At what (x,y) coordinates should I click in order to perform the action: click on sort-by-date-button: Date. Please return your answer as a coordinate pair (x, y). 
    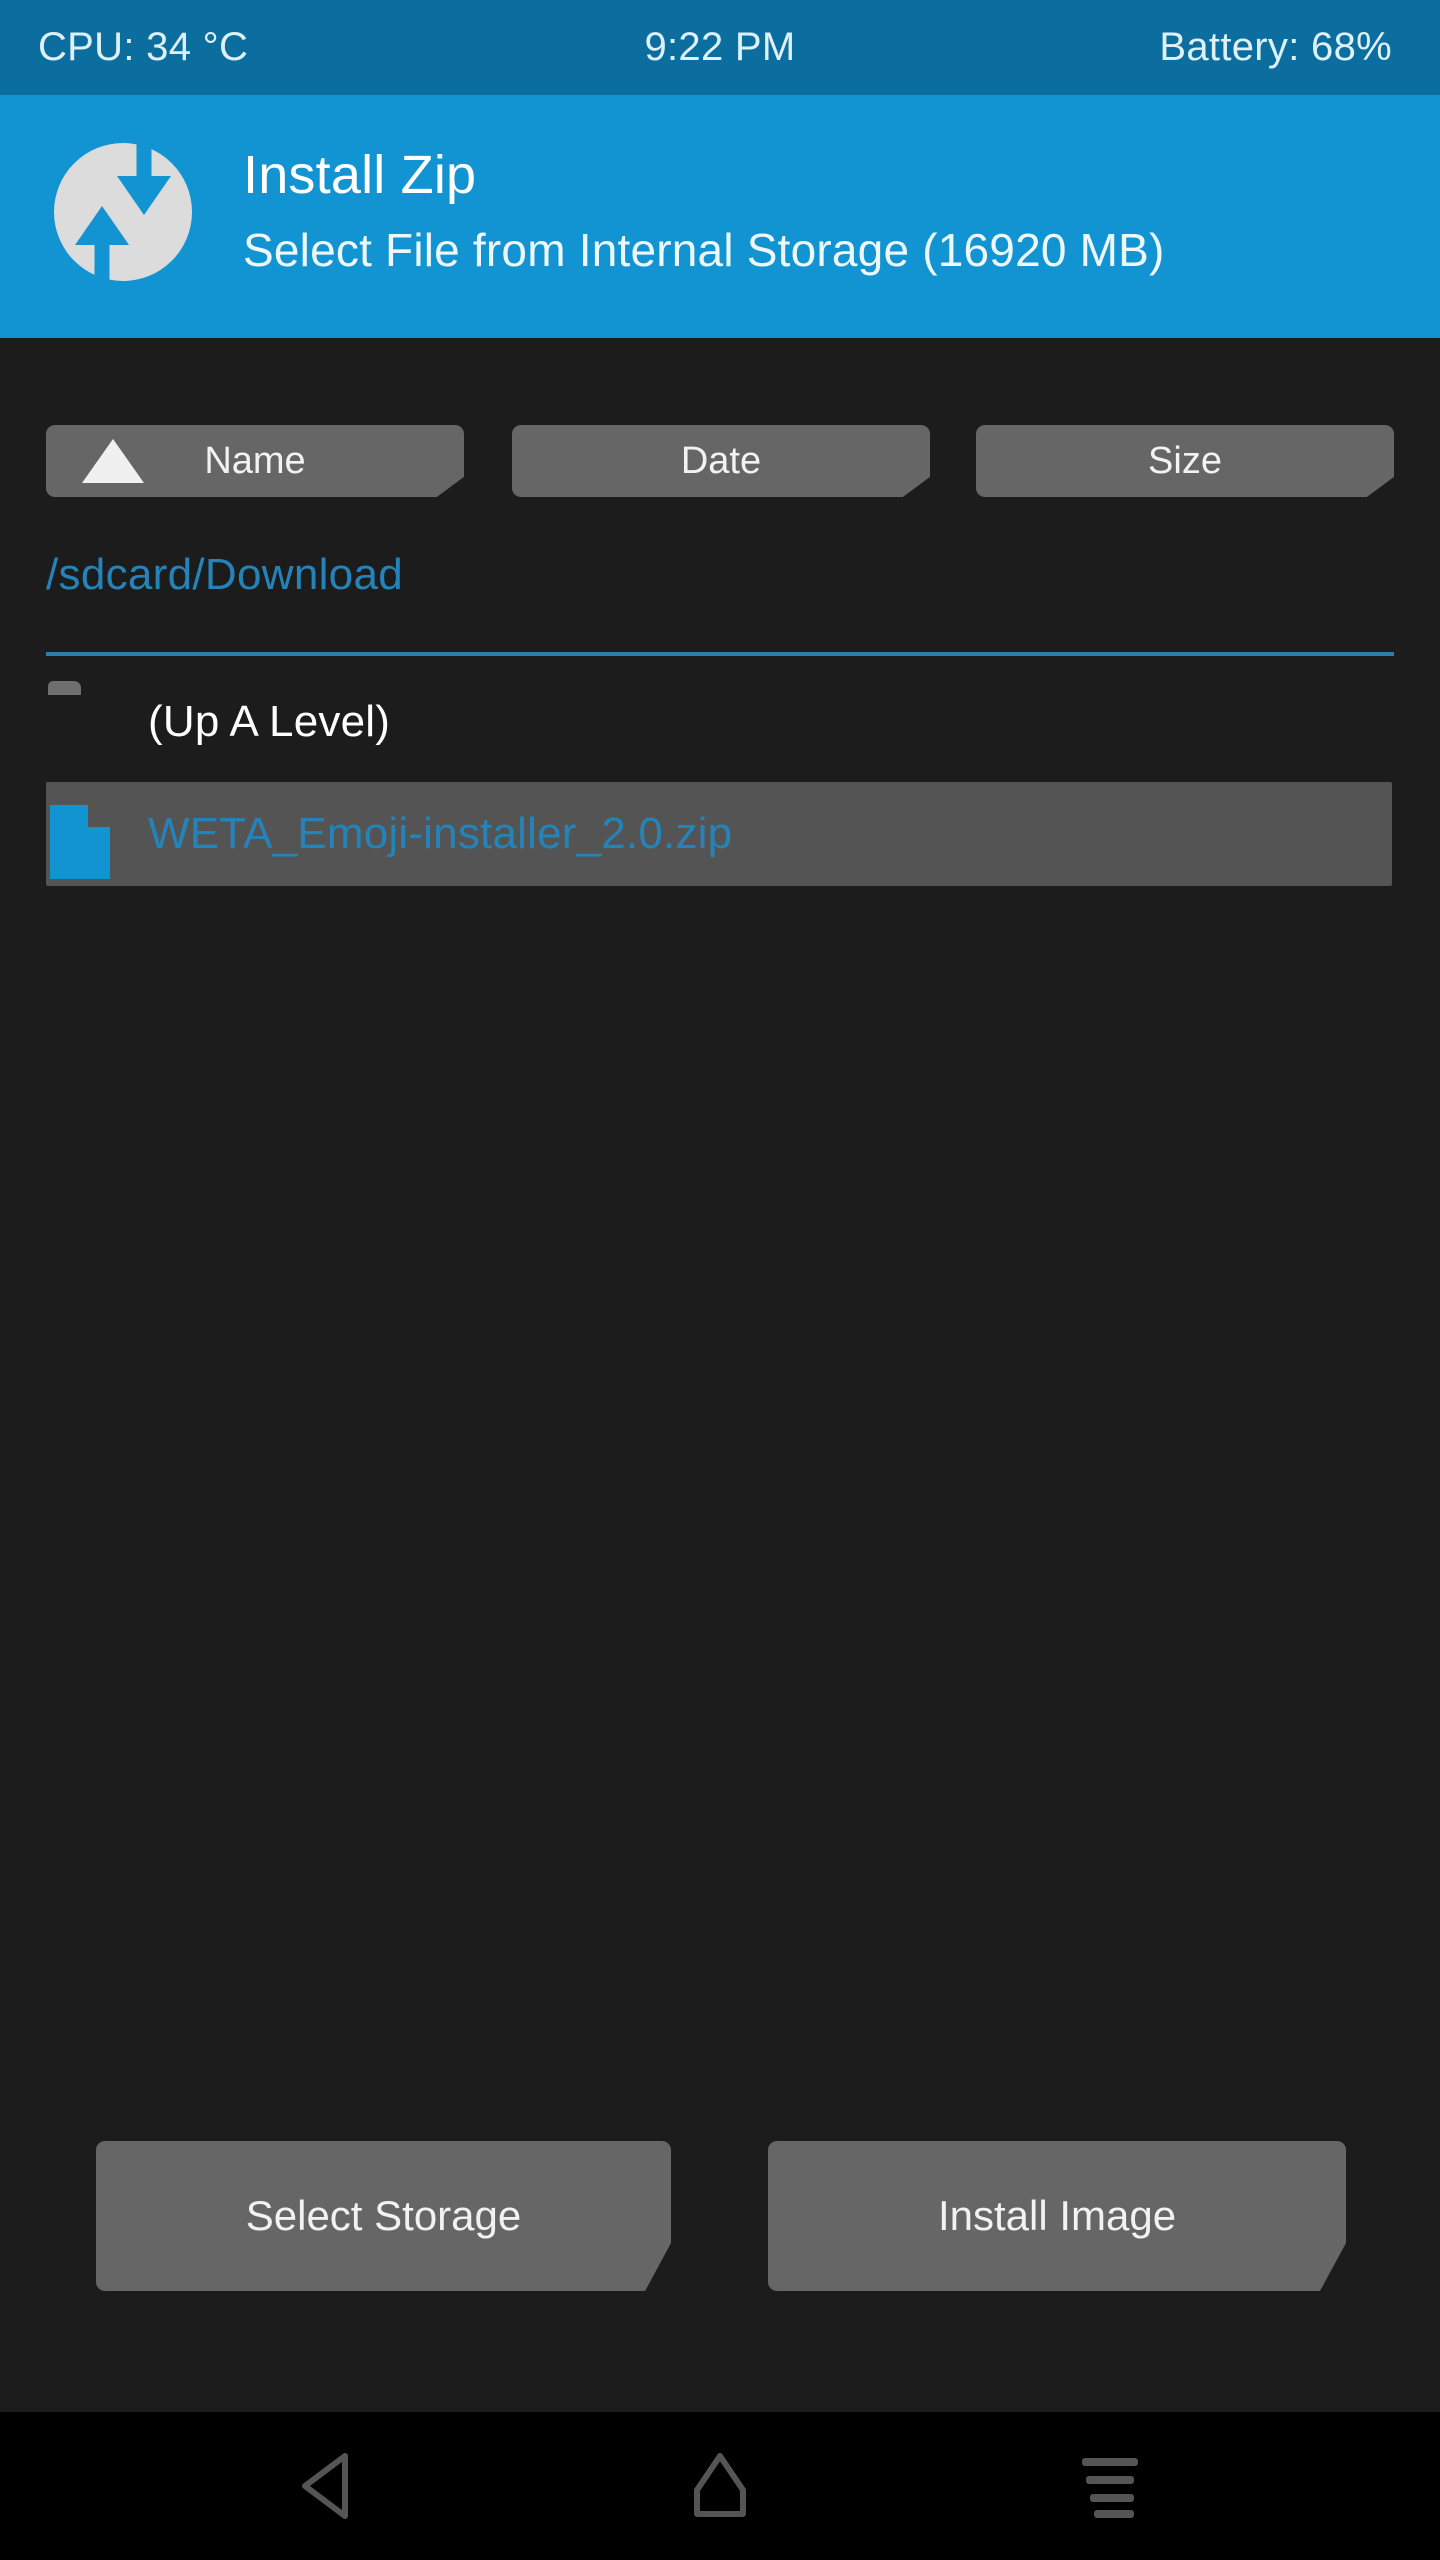
    Looking at the image, I should click on (721, 461).